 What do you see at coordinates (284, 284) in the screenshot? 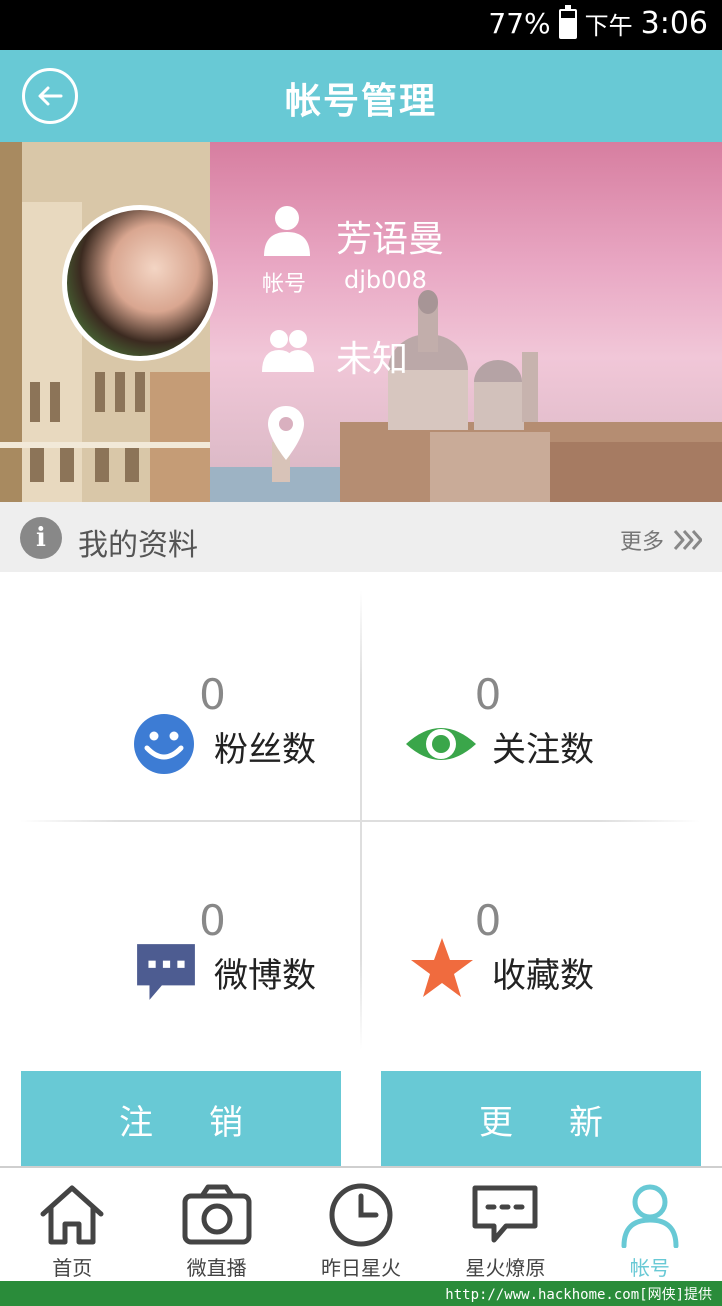
I see `account-label: 帐号` at bounding box center [284, 284].